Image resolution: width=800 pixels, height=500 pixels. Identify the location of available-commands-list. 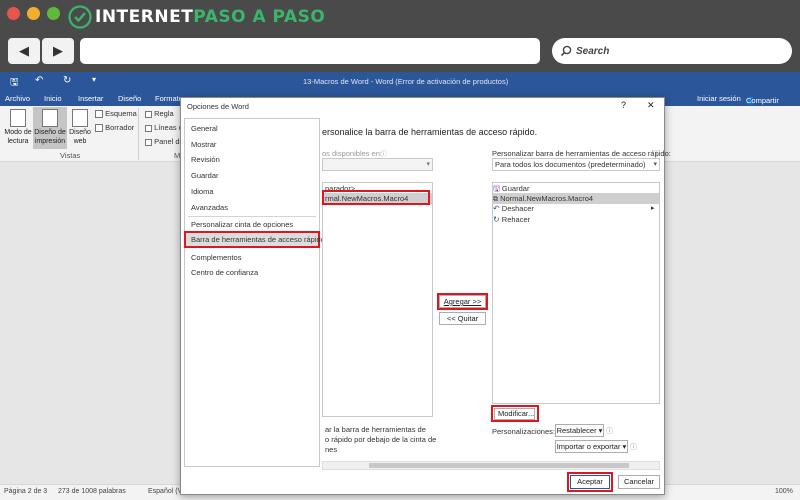
(377, 299).